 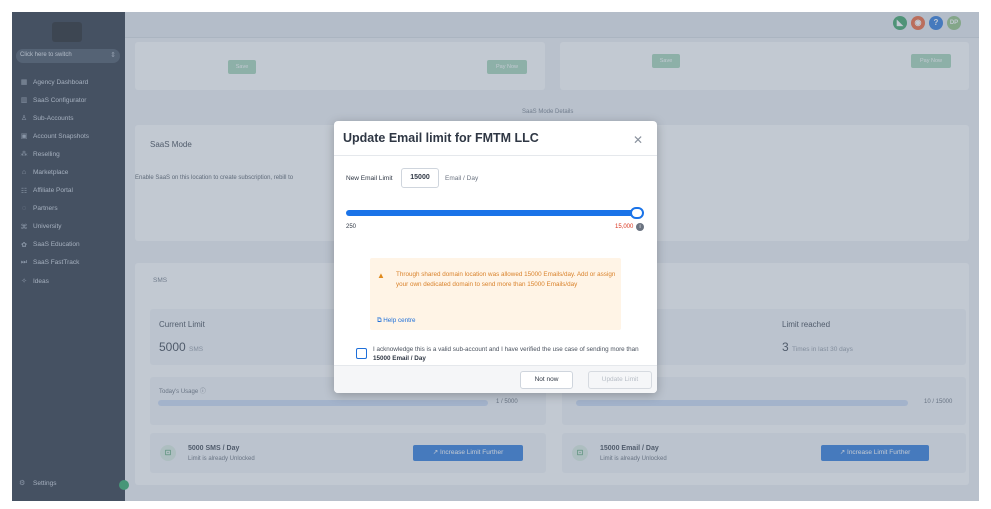 What do you see at coordinates (637, 213) in the screenshot?
I see `slider-handle` at bounding box center [637, 213].